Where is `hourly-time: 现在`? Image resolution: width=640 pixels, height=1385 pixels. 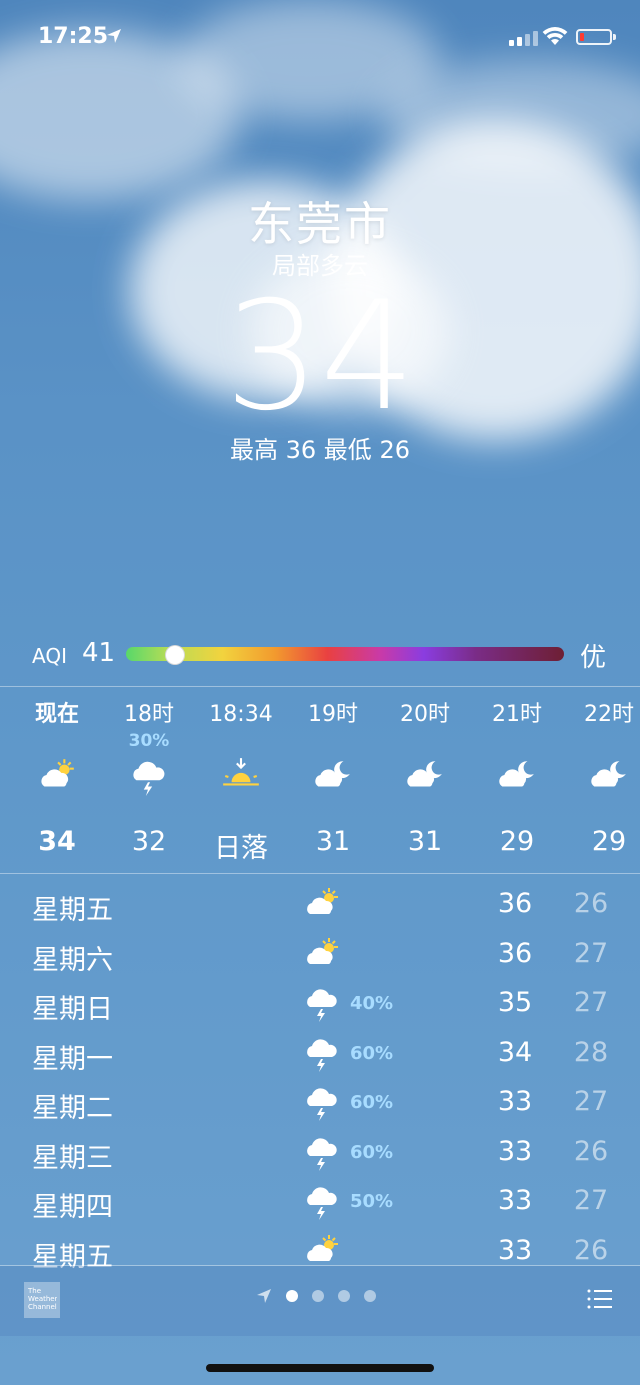 hourly-time: 现在 is located at coordinates (56, 714).